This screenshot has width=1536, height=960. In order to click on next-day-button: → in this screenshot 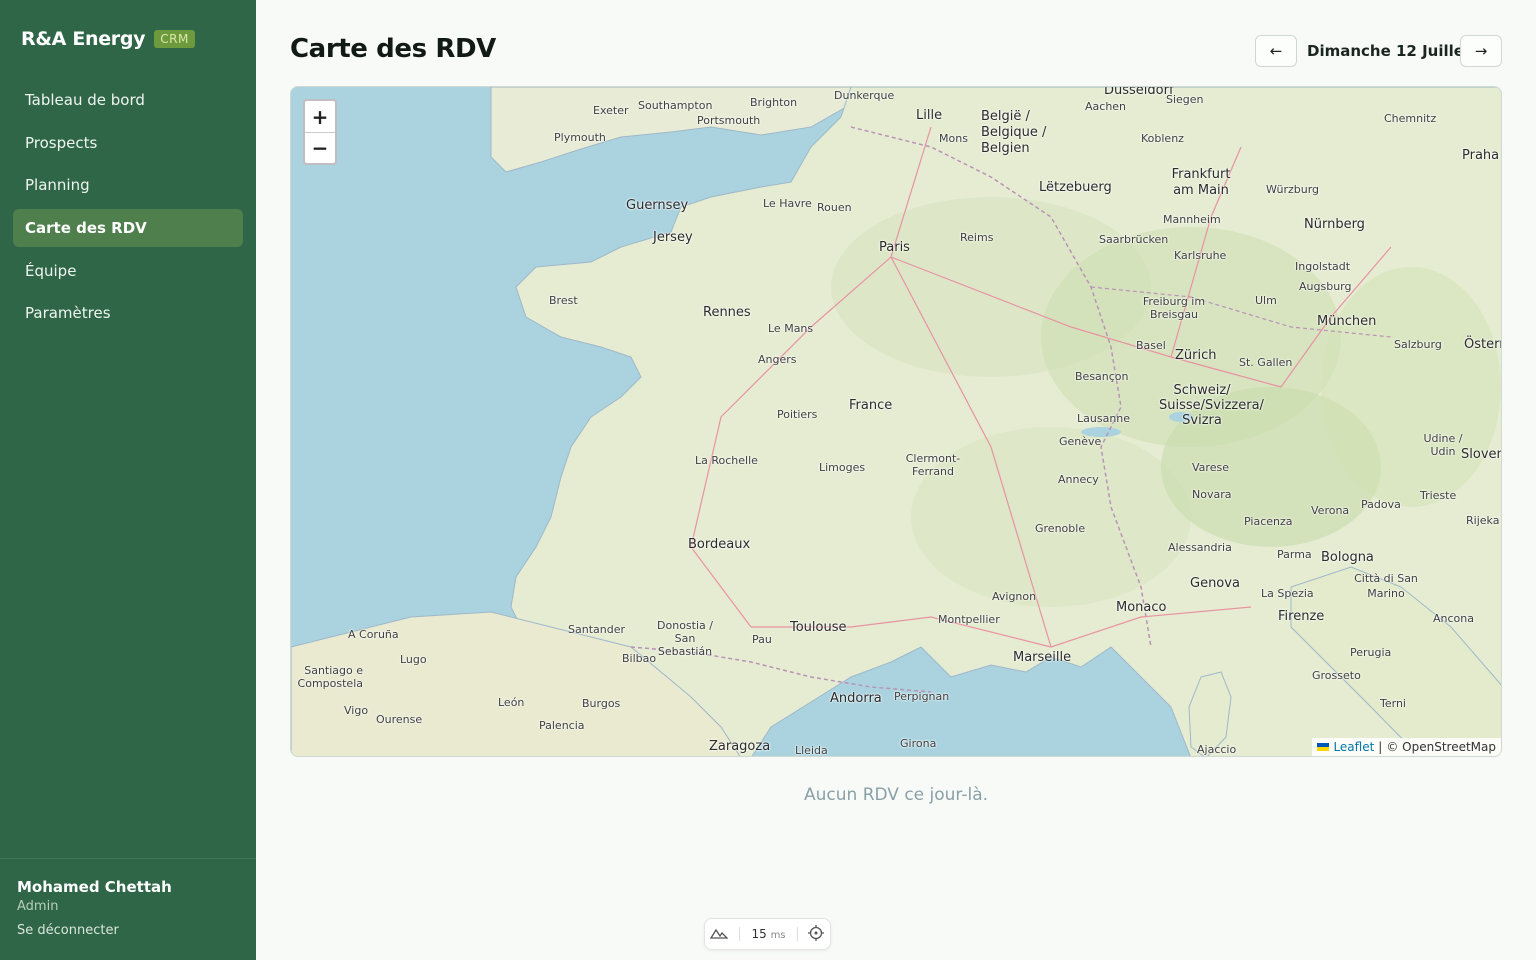, I will do `click(1481, 51)`.